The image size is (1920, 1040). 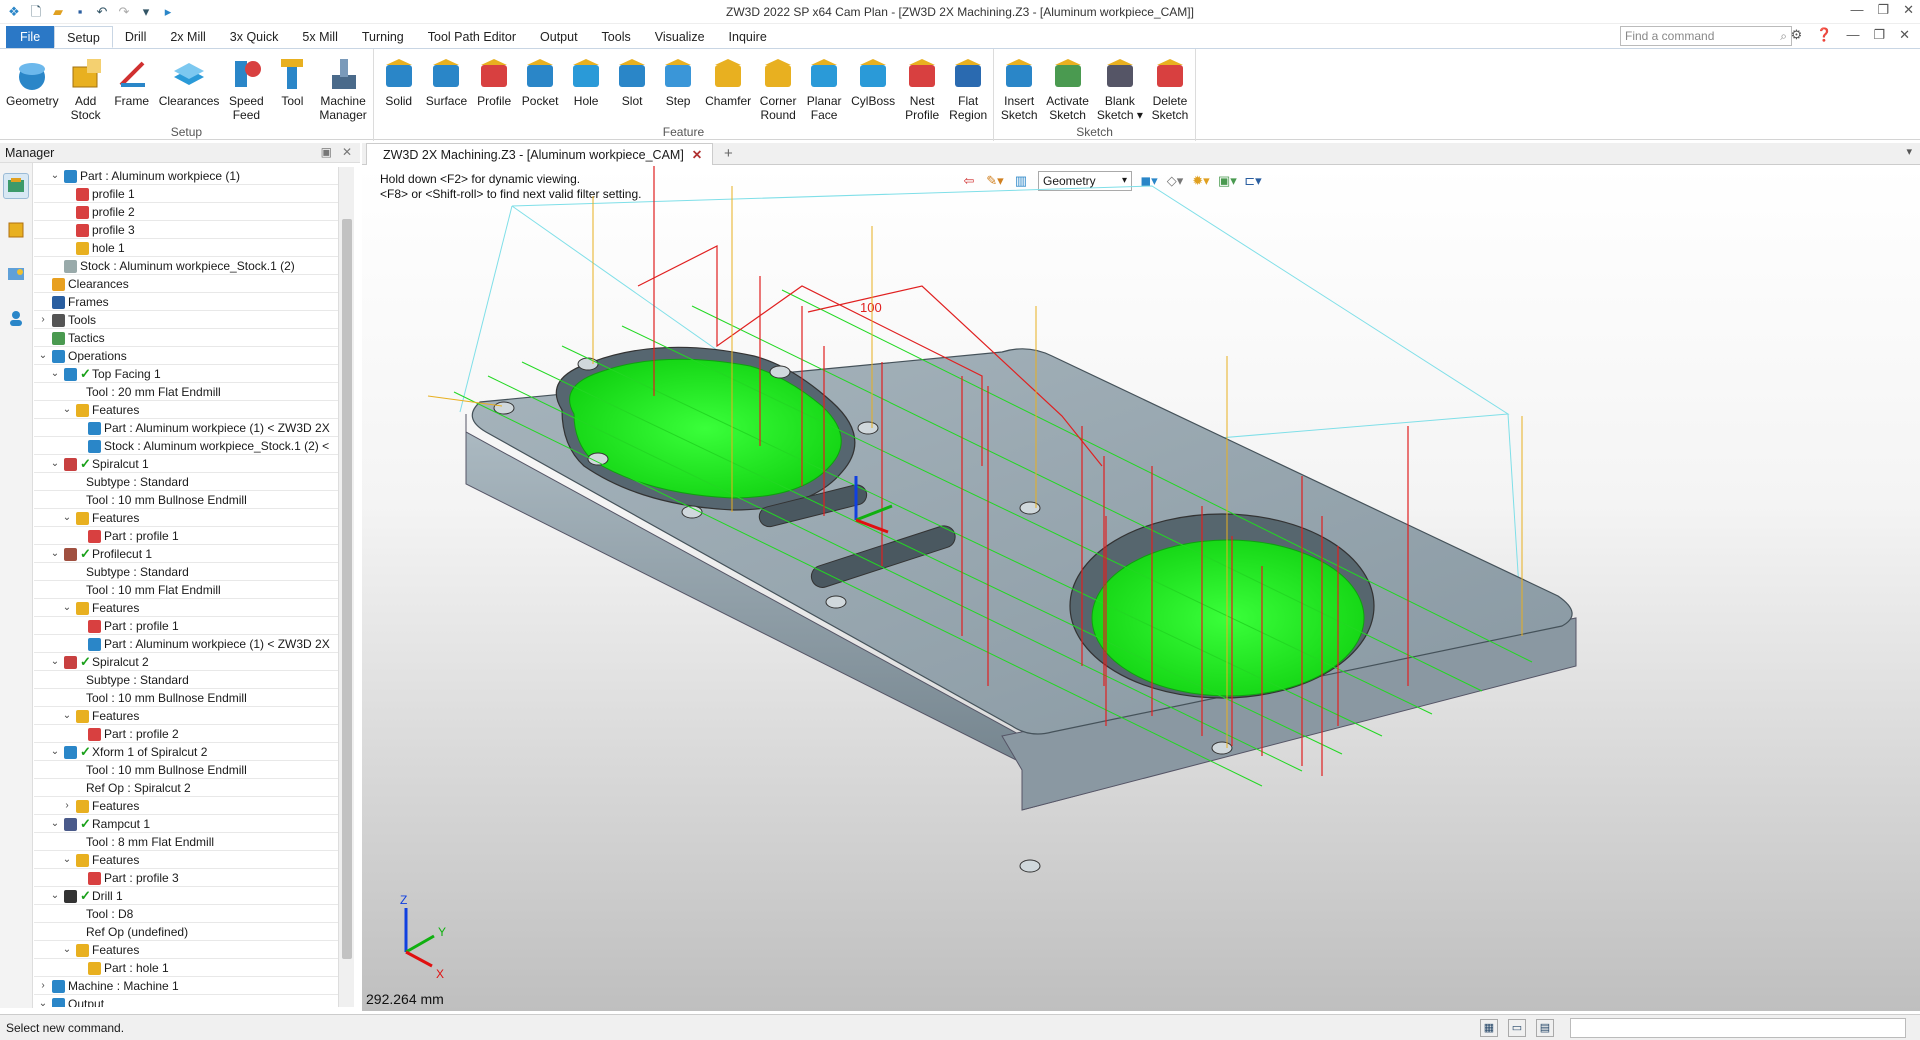 I want to click on tree-item: › Tools, so click(x=186, y=320).